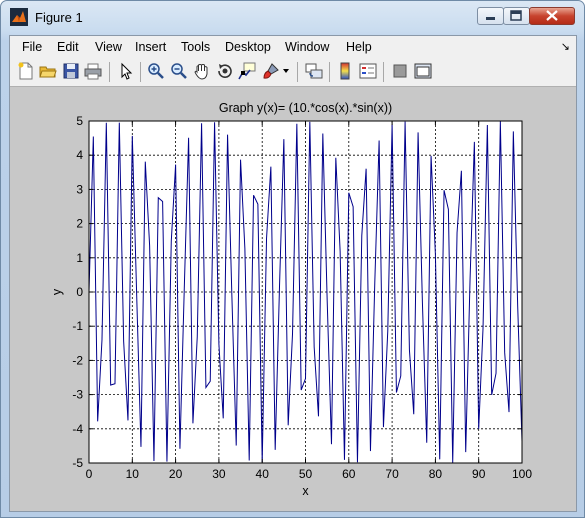 Image resolution: width=585 pixels, height=518 pixels. Describe the element at coordinates (479, 474) in the screenshot. I see `x-tick-label: 90` at that location.